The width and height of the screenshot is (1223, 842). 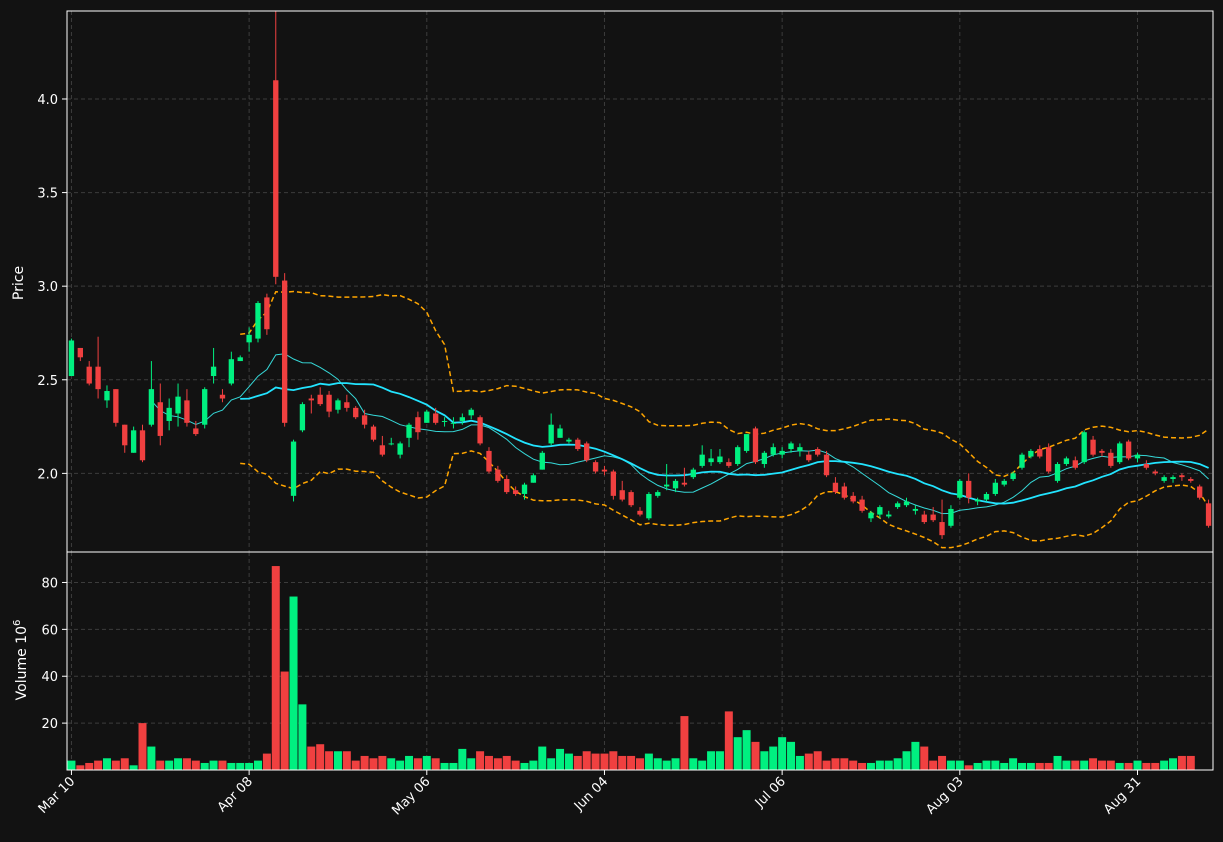 I want to click on price-y-tick-label: 2.5, so click(x=47, y=381).